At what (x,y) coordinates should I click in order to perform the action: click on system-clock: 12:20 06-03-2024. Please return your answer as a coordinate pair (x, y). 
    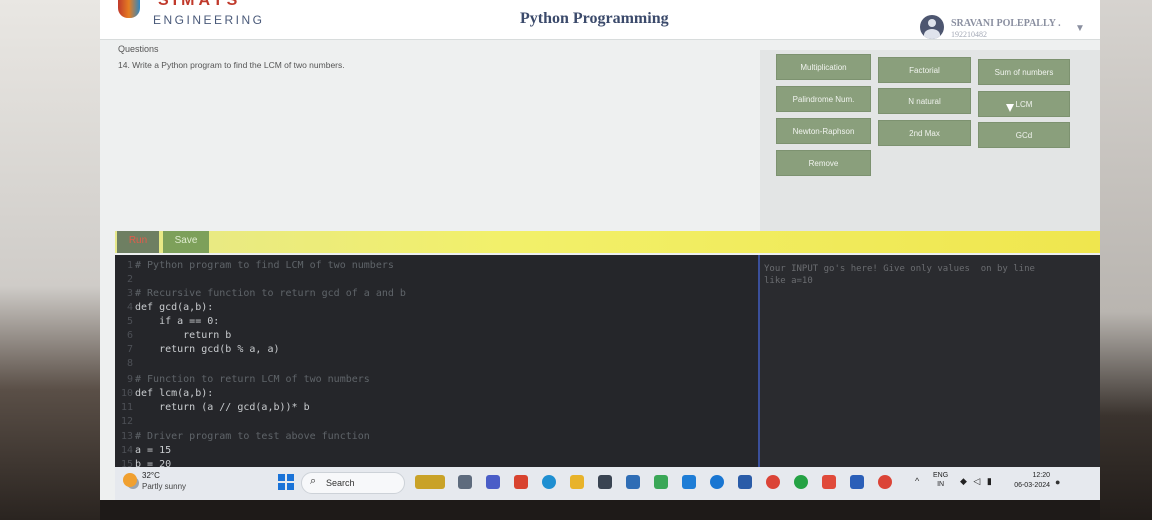
    Looking at the image, I should click on (1030, 481).